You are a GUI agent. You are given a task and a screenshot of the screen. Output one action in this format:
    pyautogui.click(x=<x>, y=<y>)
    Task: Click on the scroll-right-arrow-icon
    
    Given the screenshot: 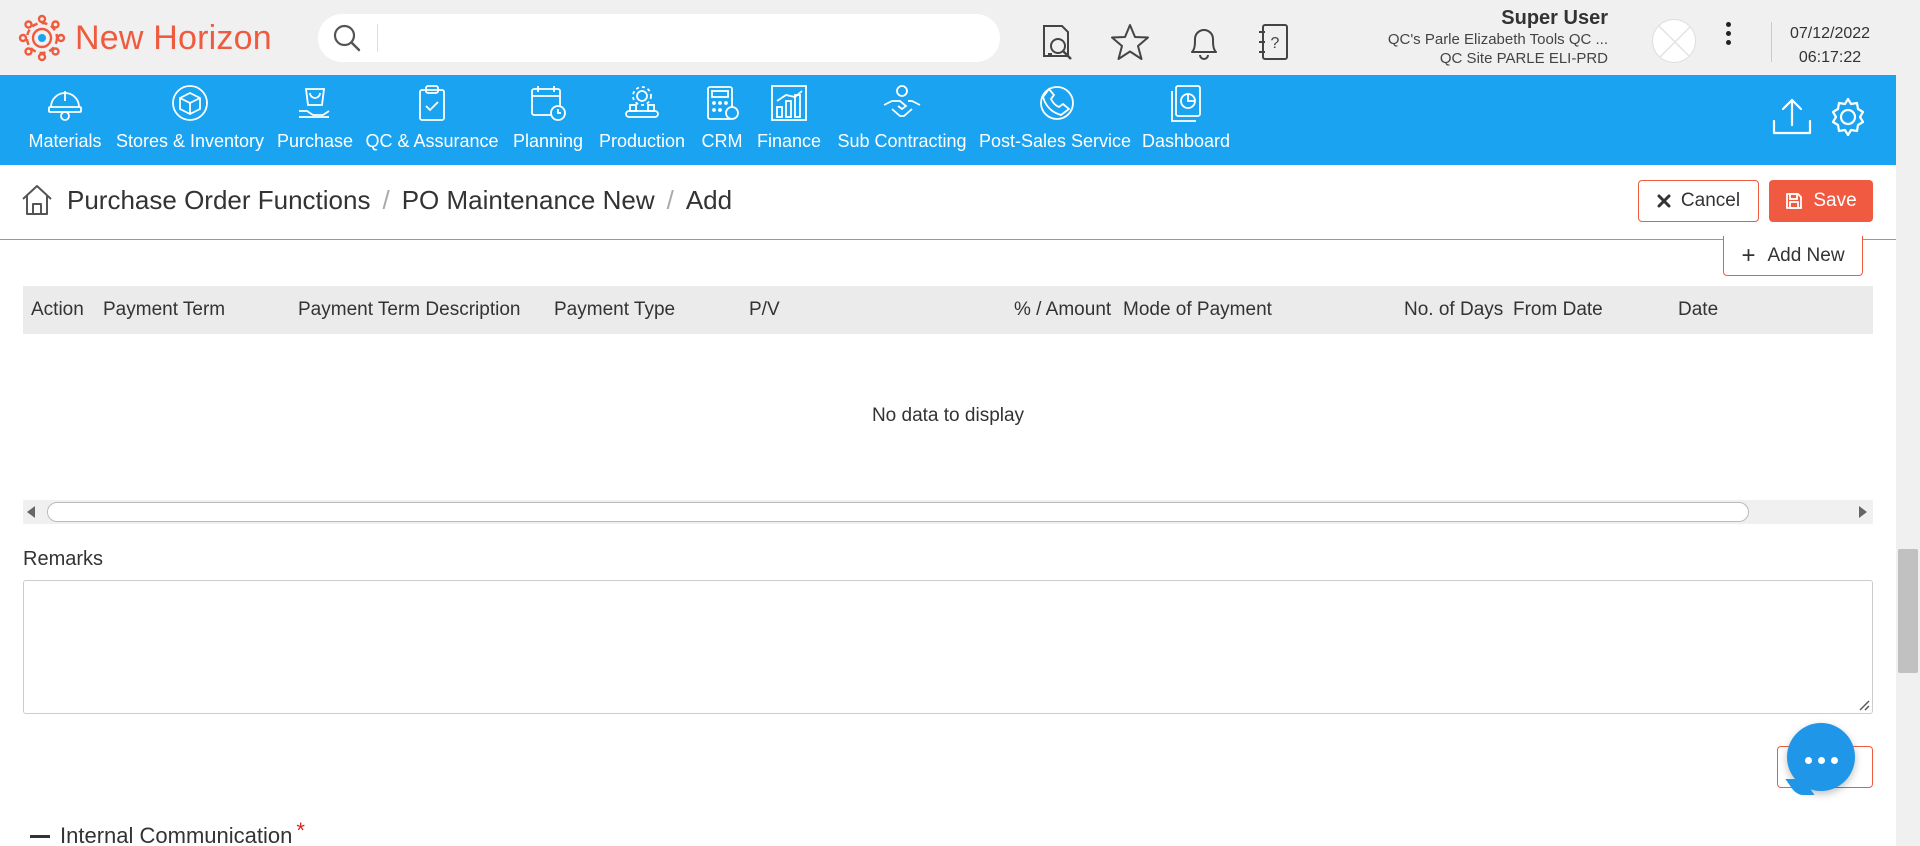 What is the action you would take?
    pyautogui.click(x=1863, y=512)
    